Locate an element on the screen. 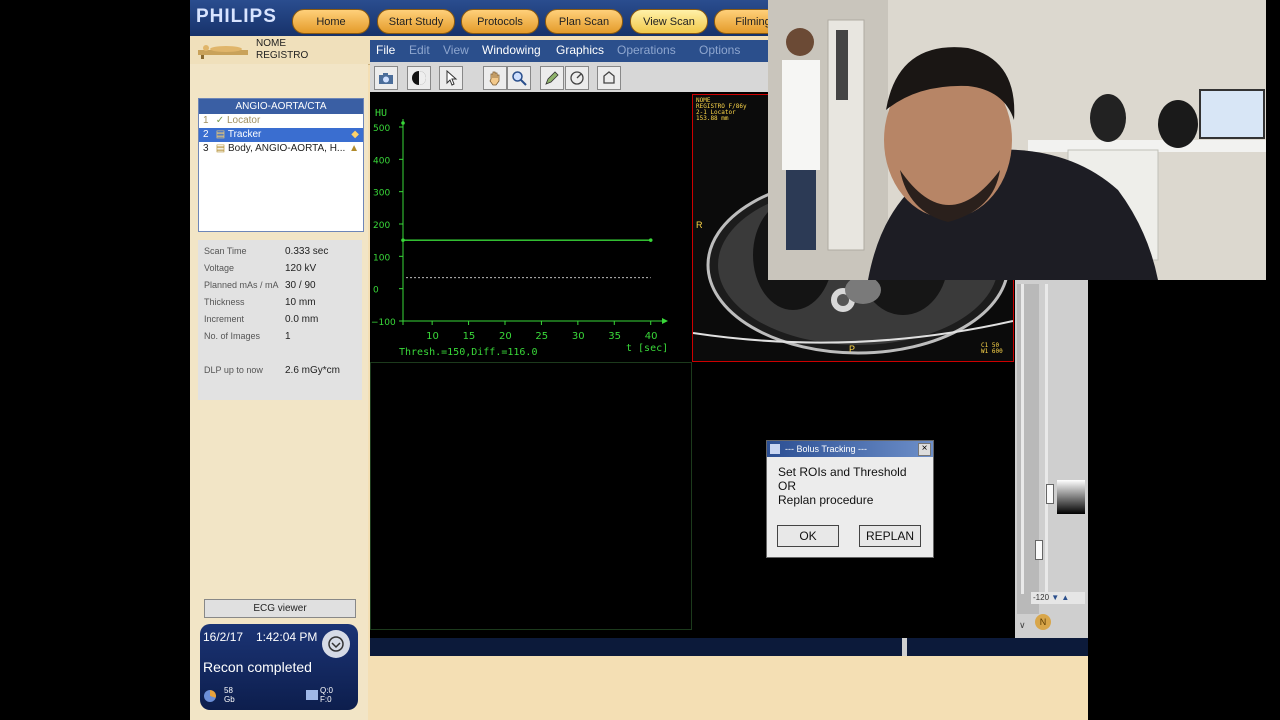  menu-graphics: Graphics is located at coordinates (580, 50).